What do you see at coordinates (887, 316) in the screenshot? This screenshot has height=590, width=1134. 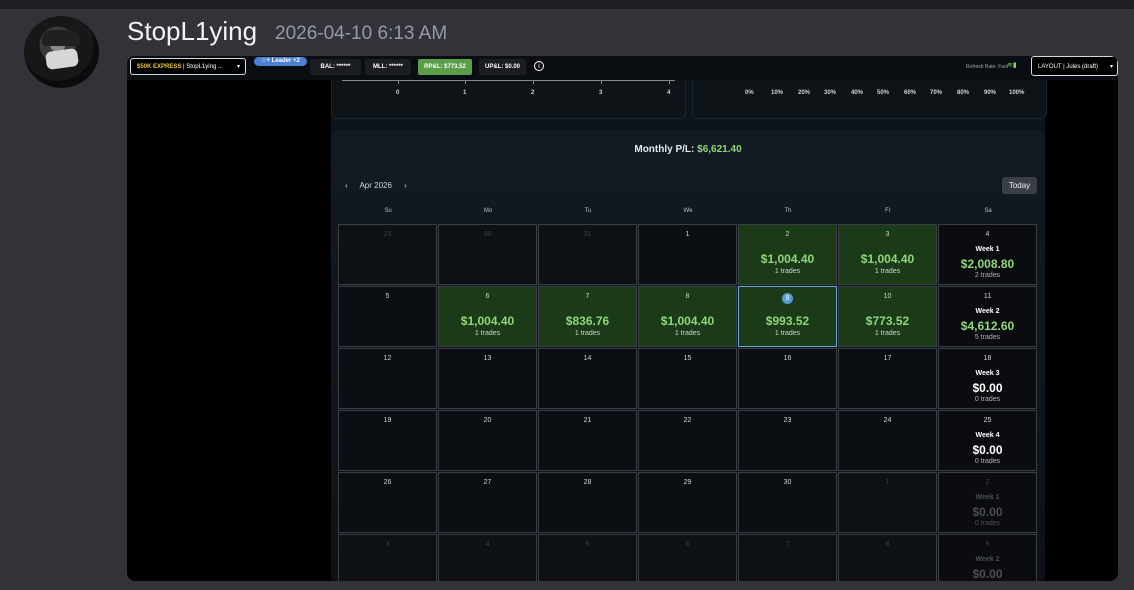 I see `calendar-day-cell: 10 $773.52 1 trades` at bounding box center [887, 316].